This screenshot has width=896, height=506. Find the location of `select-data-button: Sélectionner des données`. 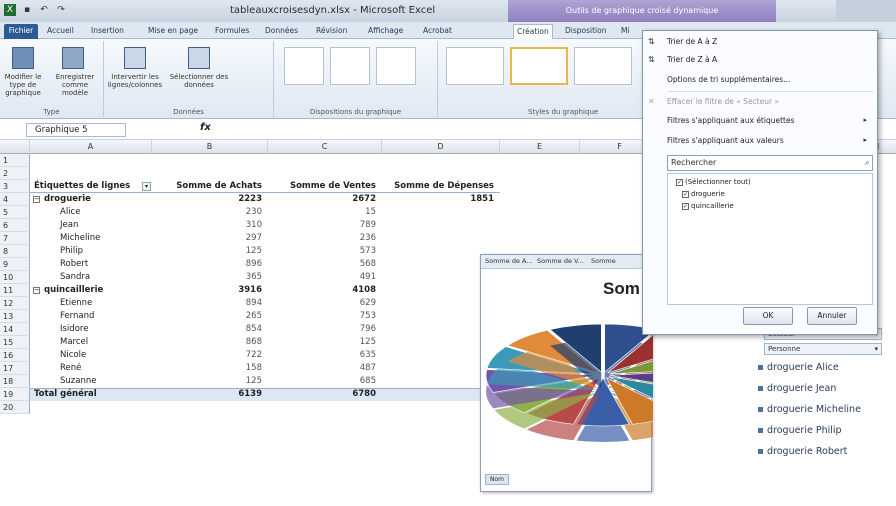

select-data-button: Sélectionner des données is located at coordinates (199, 81).